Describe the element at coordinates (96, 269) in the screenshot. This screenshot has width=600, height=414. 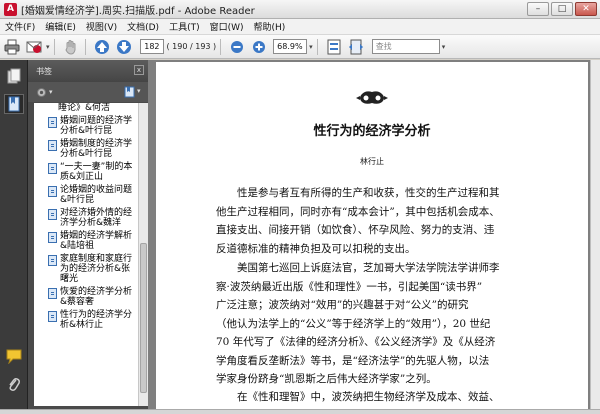
I see `bookmark-label: 家庭制度和家庭行为的经济分析&张曙光` at that location.